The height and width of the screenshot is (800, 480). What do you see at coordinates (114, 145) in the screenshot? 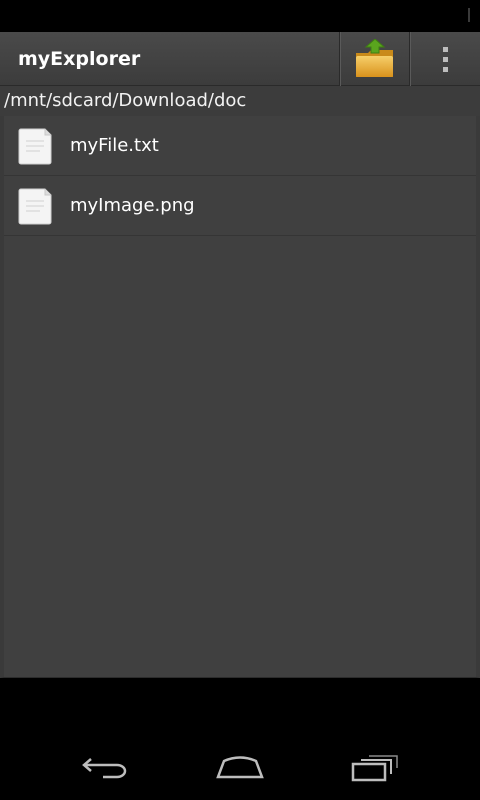
I see `file-name: myFile.txt` at bounding box center [114, 145].